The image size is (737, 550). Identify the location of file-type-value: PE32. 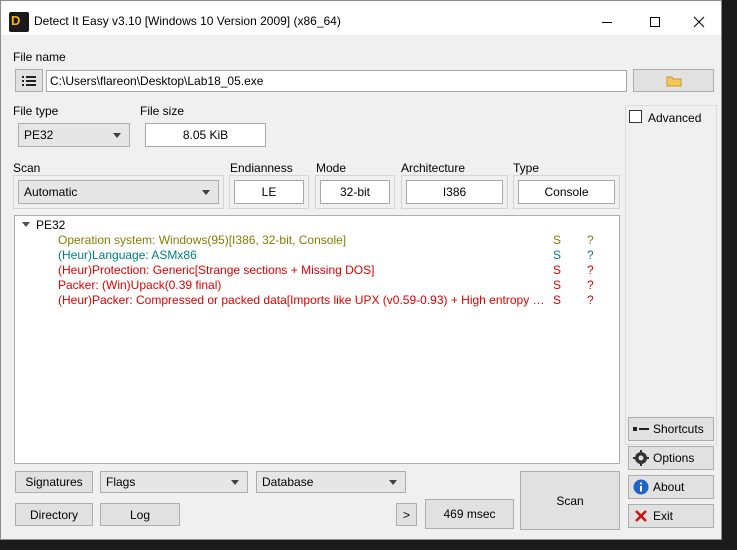
(39, 135).